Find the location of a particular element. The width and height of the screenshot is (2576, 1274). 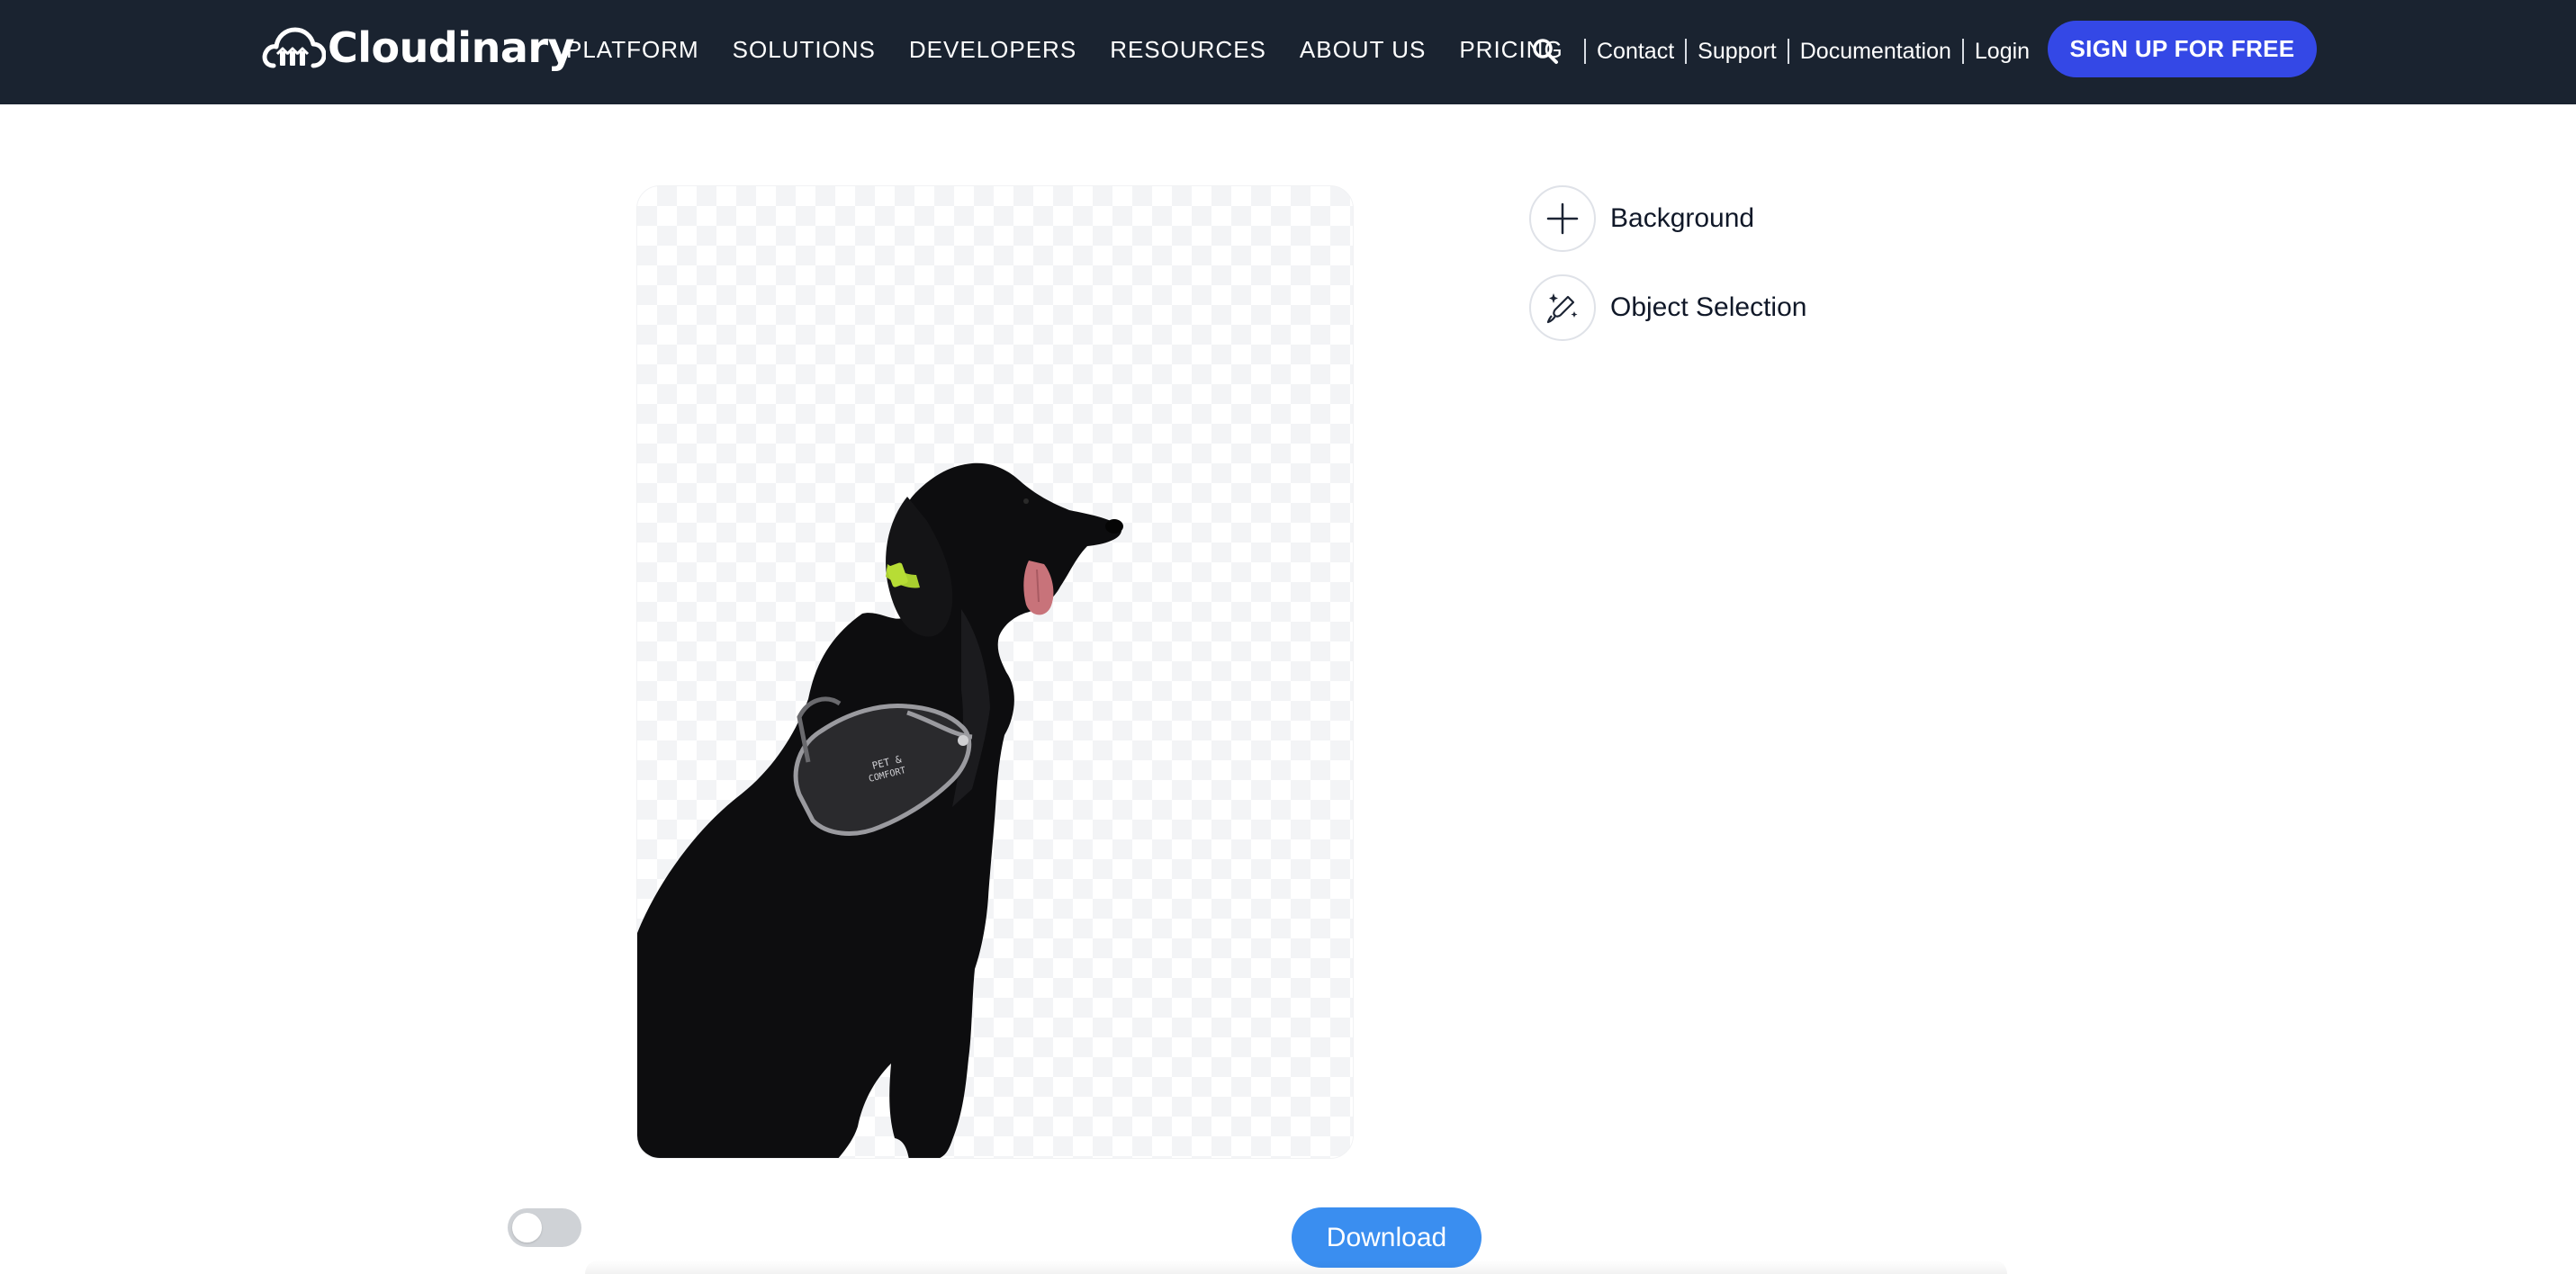

cloudinary-logo: Cloudinary is located at coordinates (418, 48).